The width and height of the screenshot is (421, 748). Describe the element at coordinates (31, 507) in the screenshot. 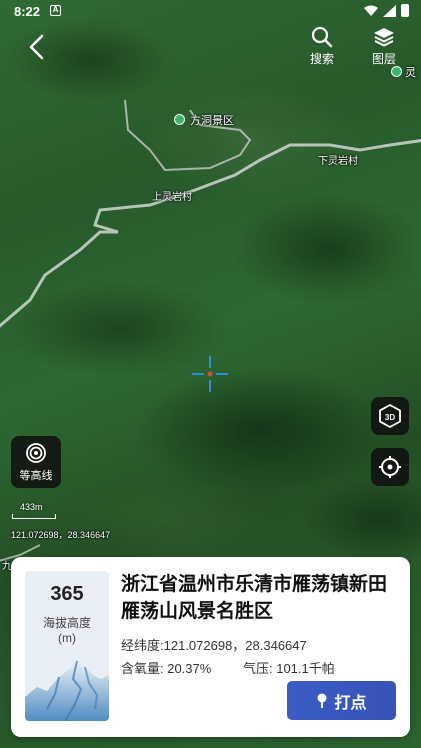

I see `scale-label: 433m` at that location.